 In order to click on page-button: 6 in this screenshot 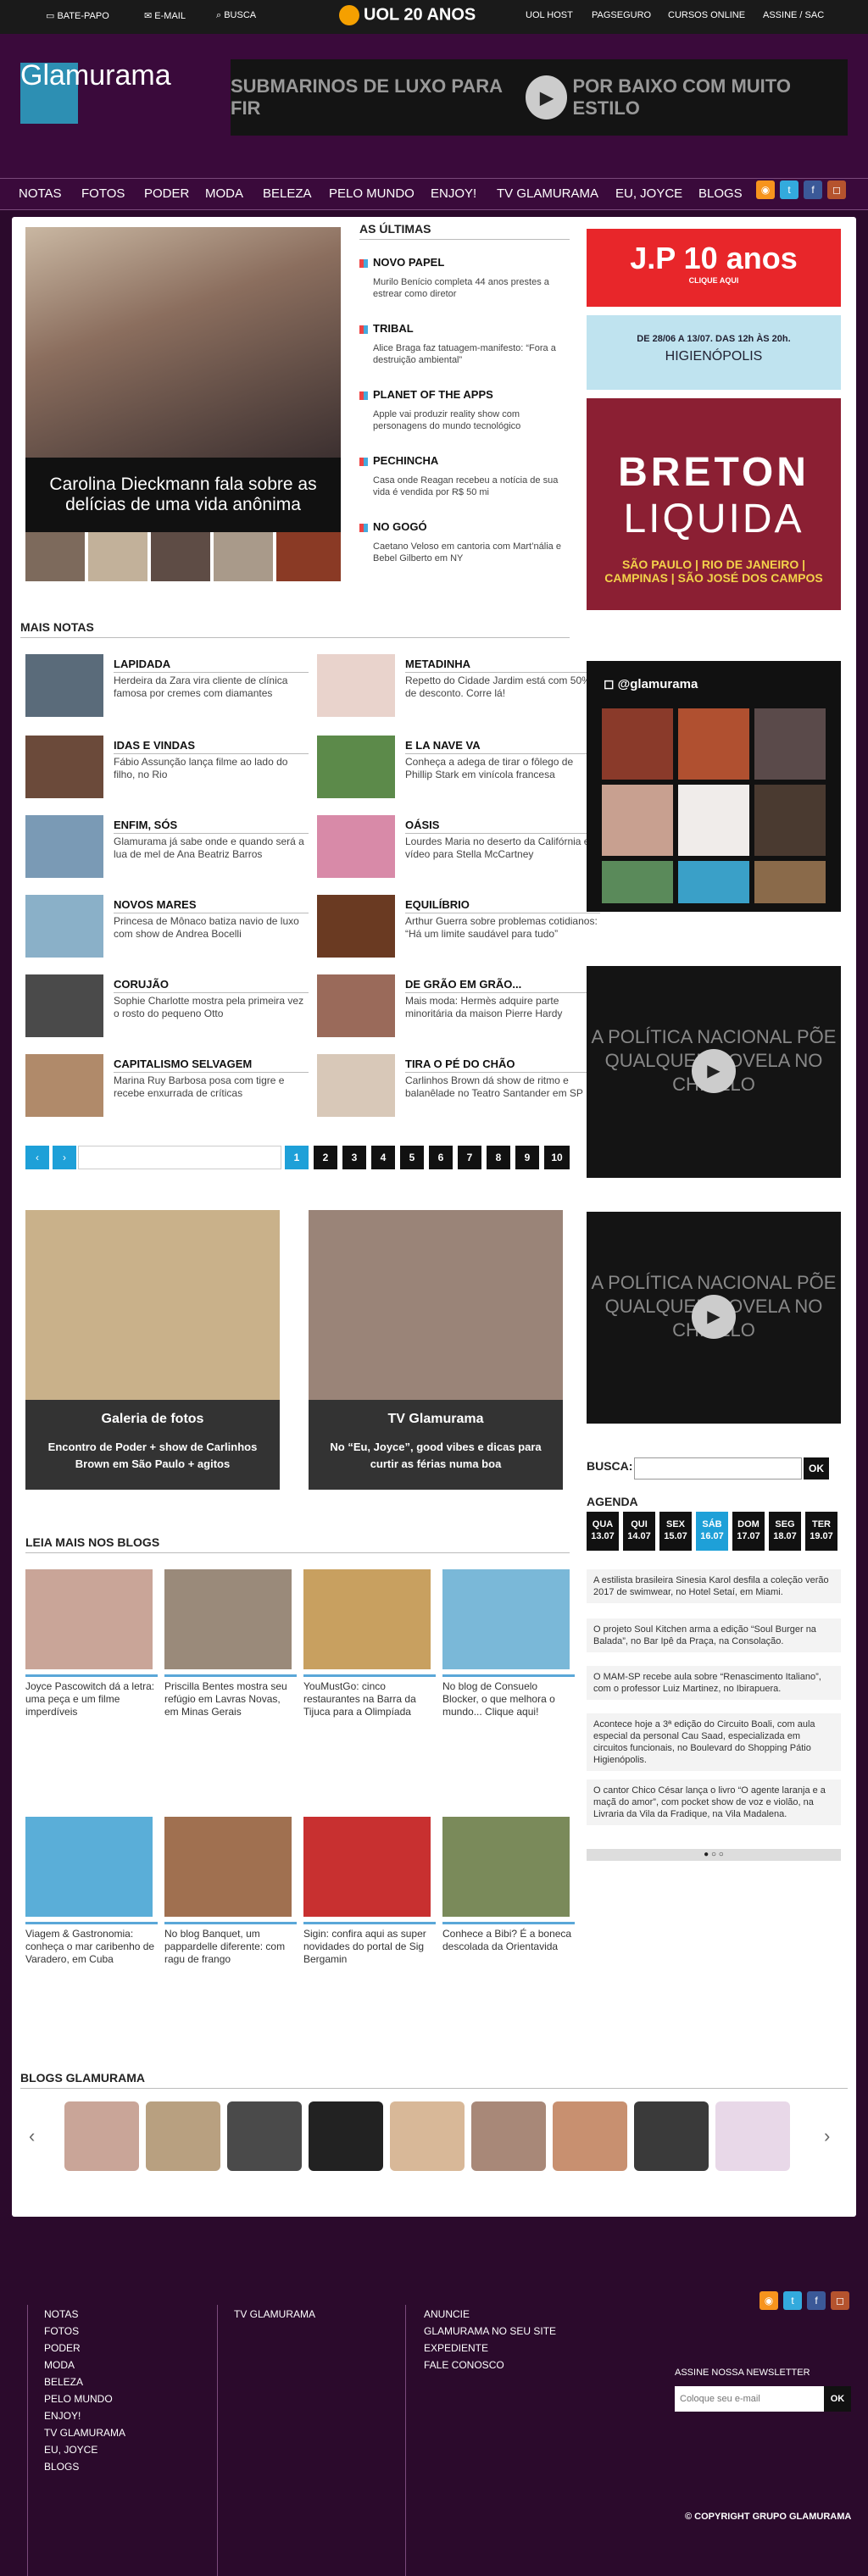, I will do `click(441, 1157)`.